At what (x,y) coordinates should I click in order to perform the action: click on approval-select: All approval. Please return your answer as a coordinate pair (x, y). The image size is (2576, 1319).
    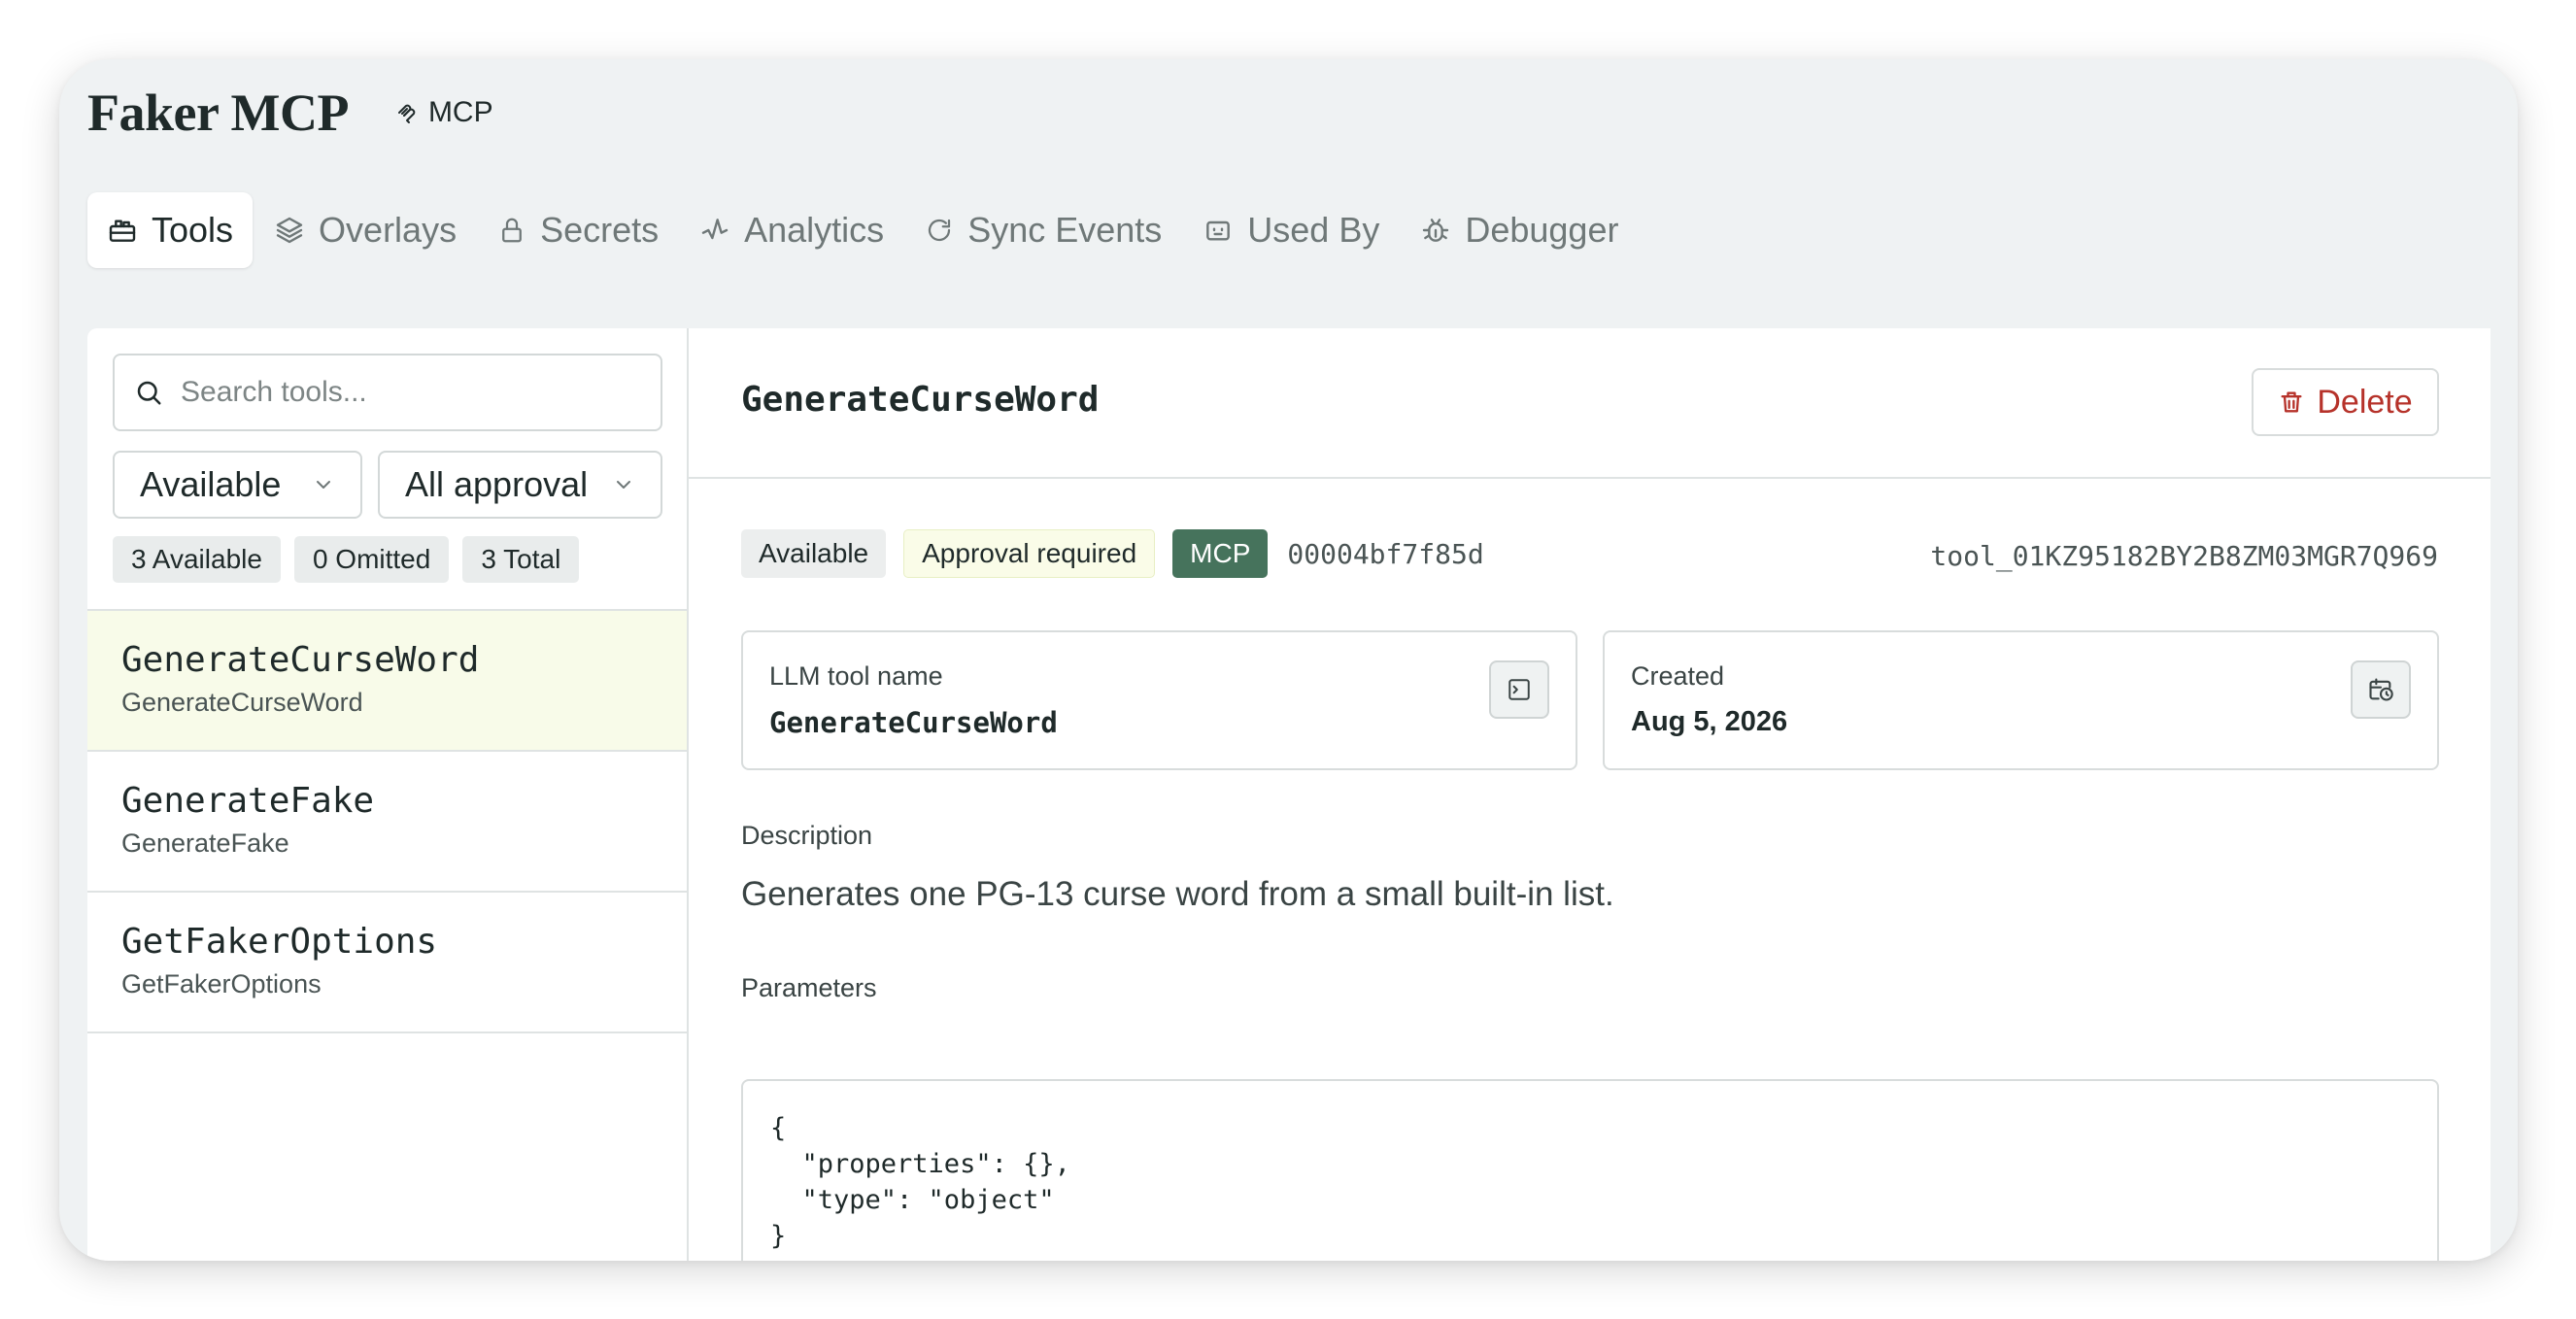
    Looking at the image, I should click on (520, 485).